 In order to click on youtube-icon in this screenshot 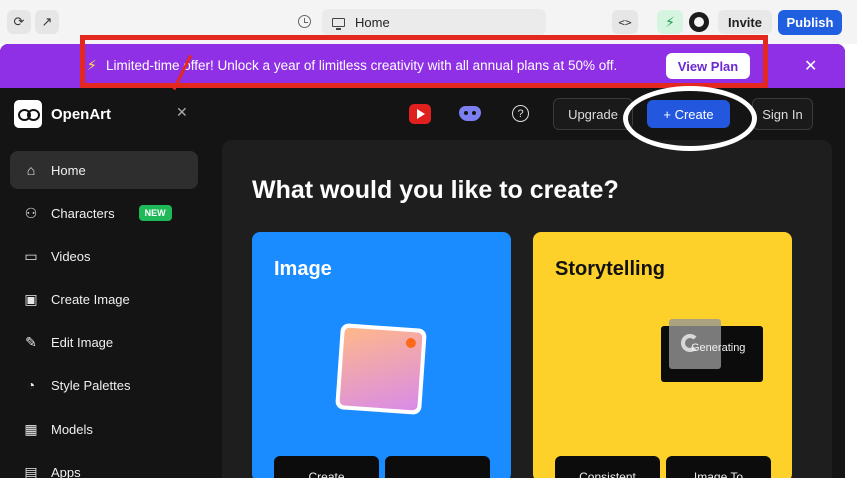, I will do `click(420, 114)`.